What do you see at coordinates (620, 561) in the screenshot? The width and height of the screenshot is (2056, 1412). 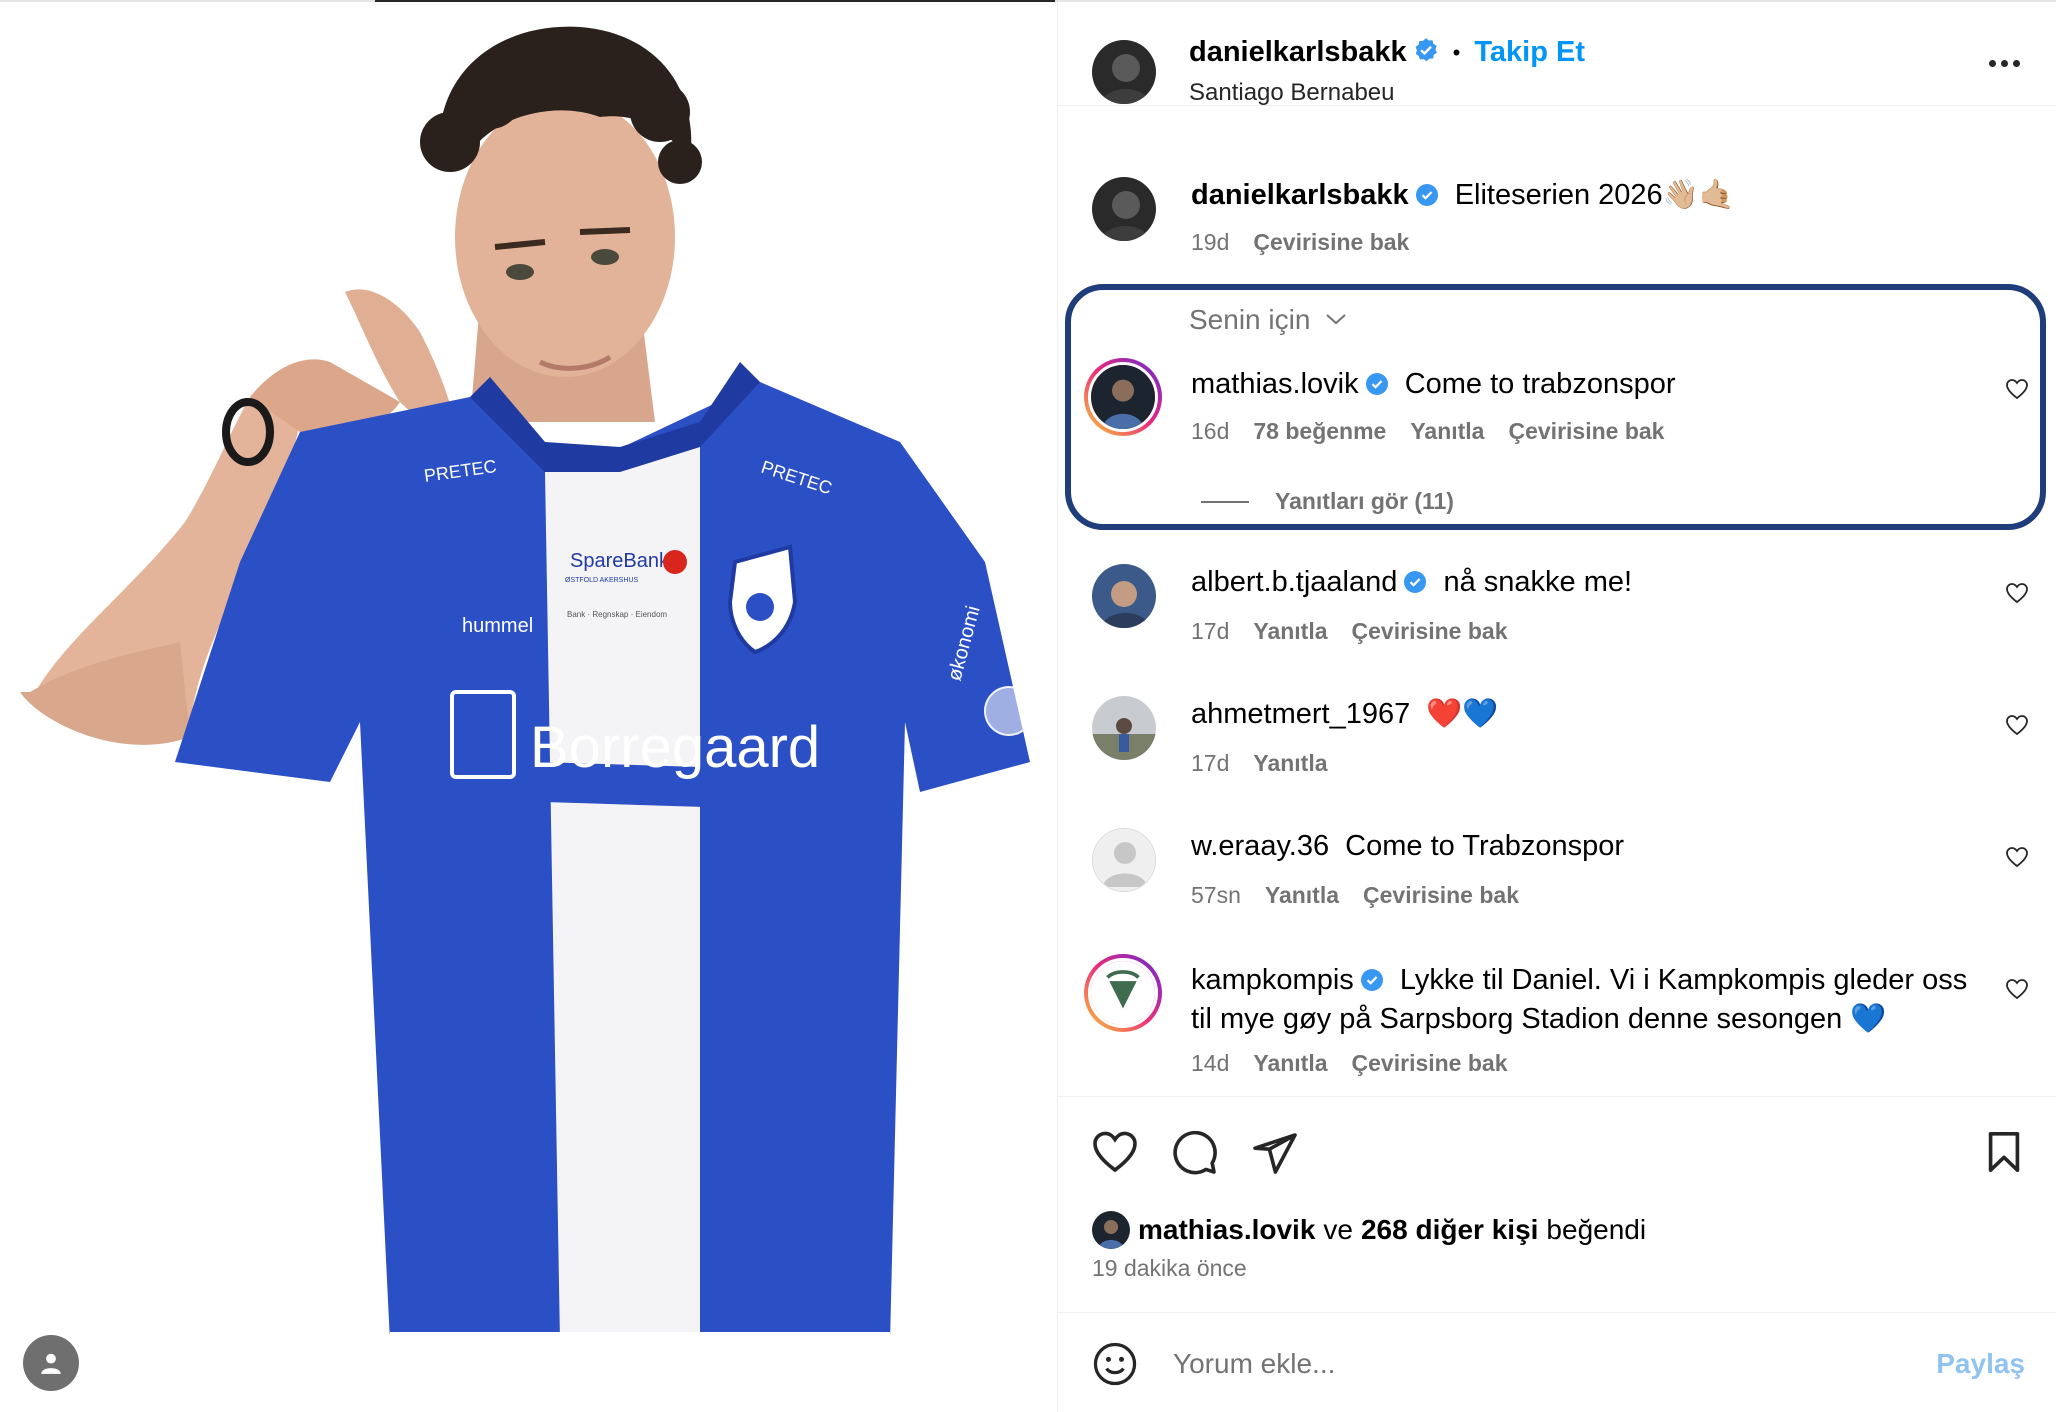 I see `jersey-bank-text: SpareBank` at bounding box center [620, 561].